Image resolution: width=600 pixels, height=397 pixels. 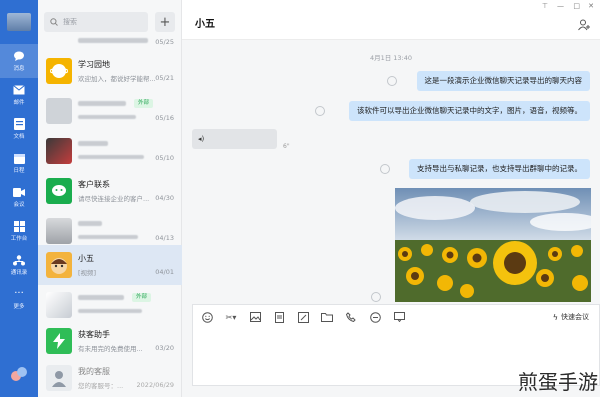 I want to click on pin-icon: ⊤, so click(x=545, y=6).